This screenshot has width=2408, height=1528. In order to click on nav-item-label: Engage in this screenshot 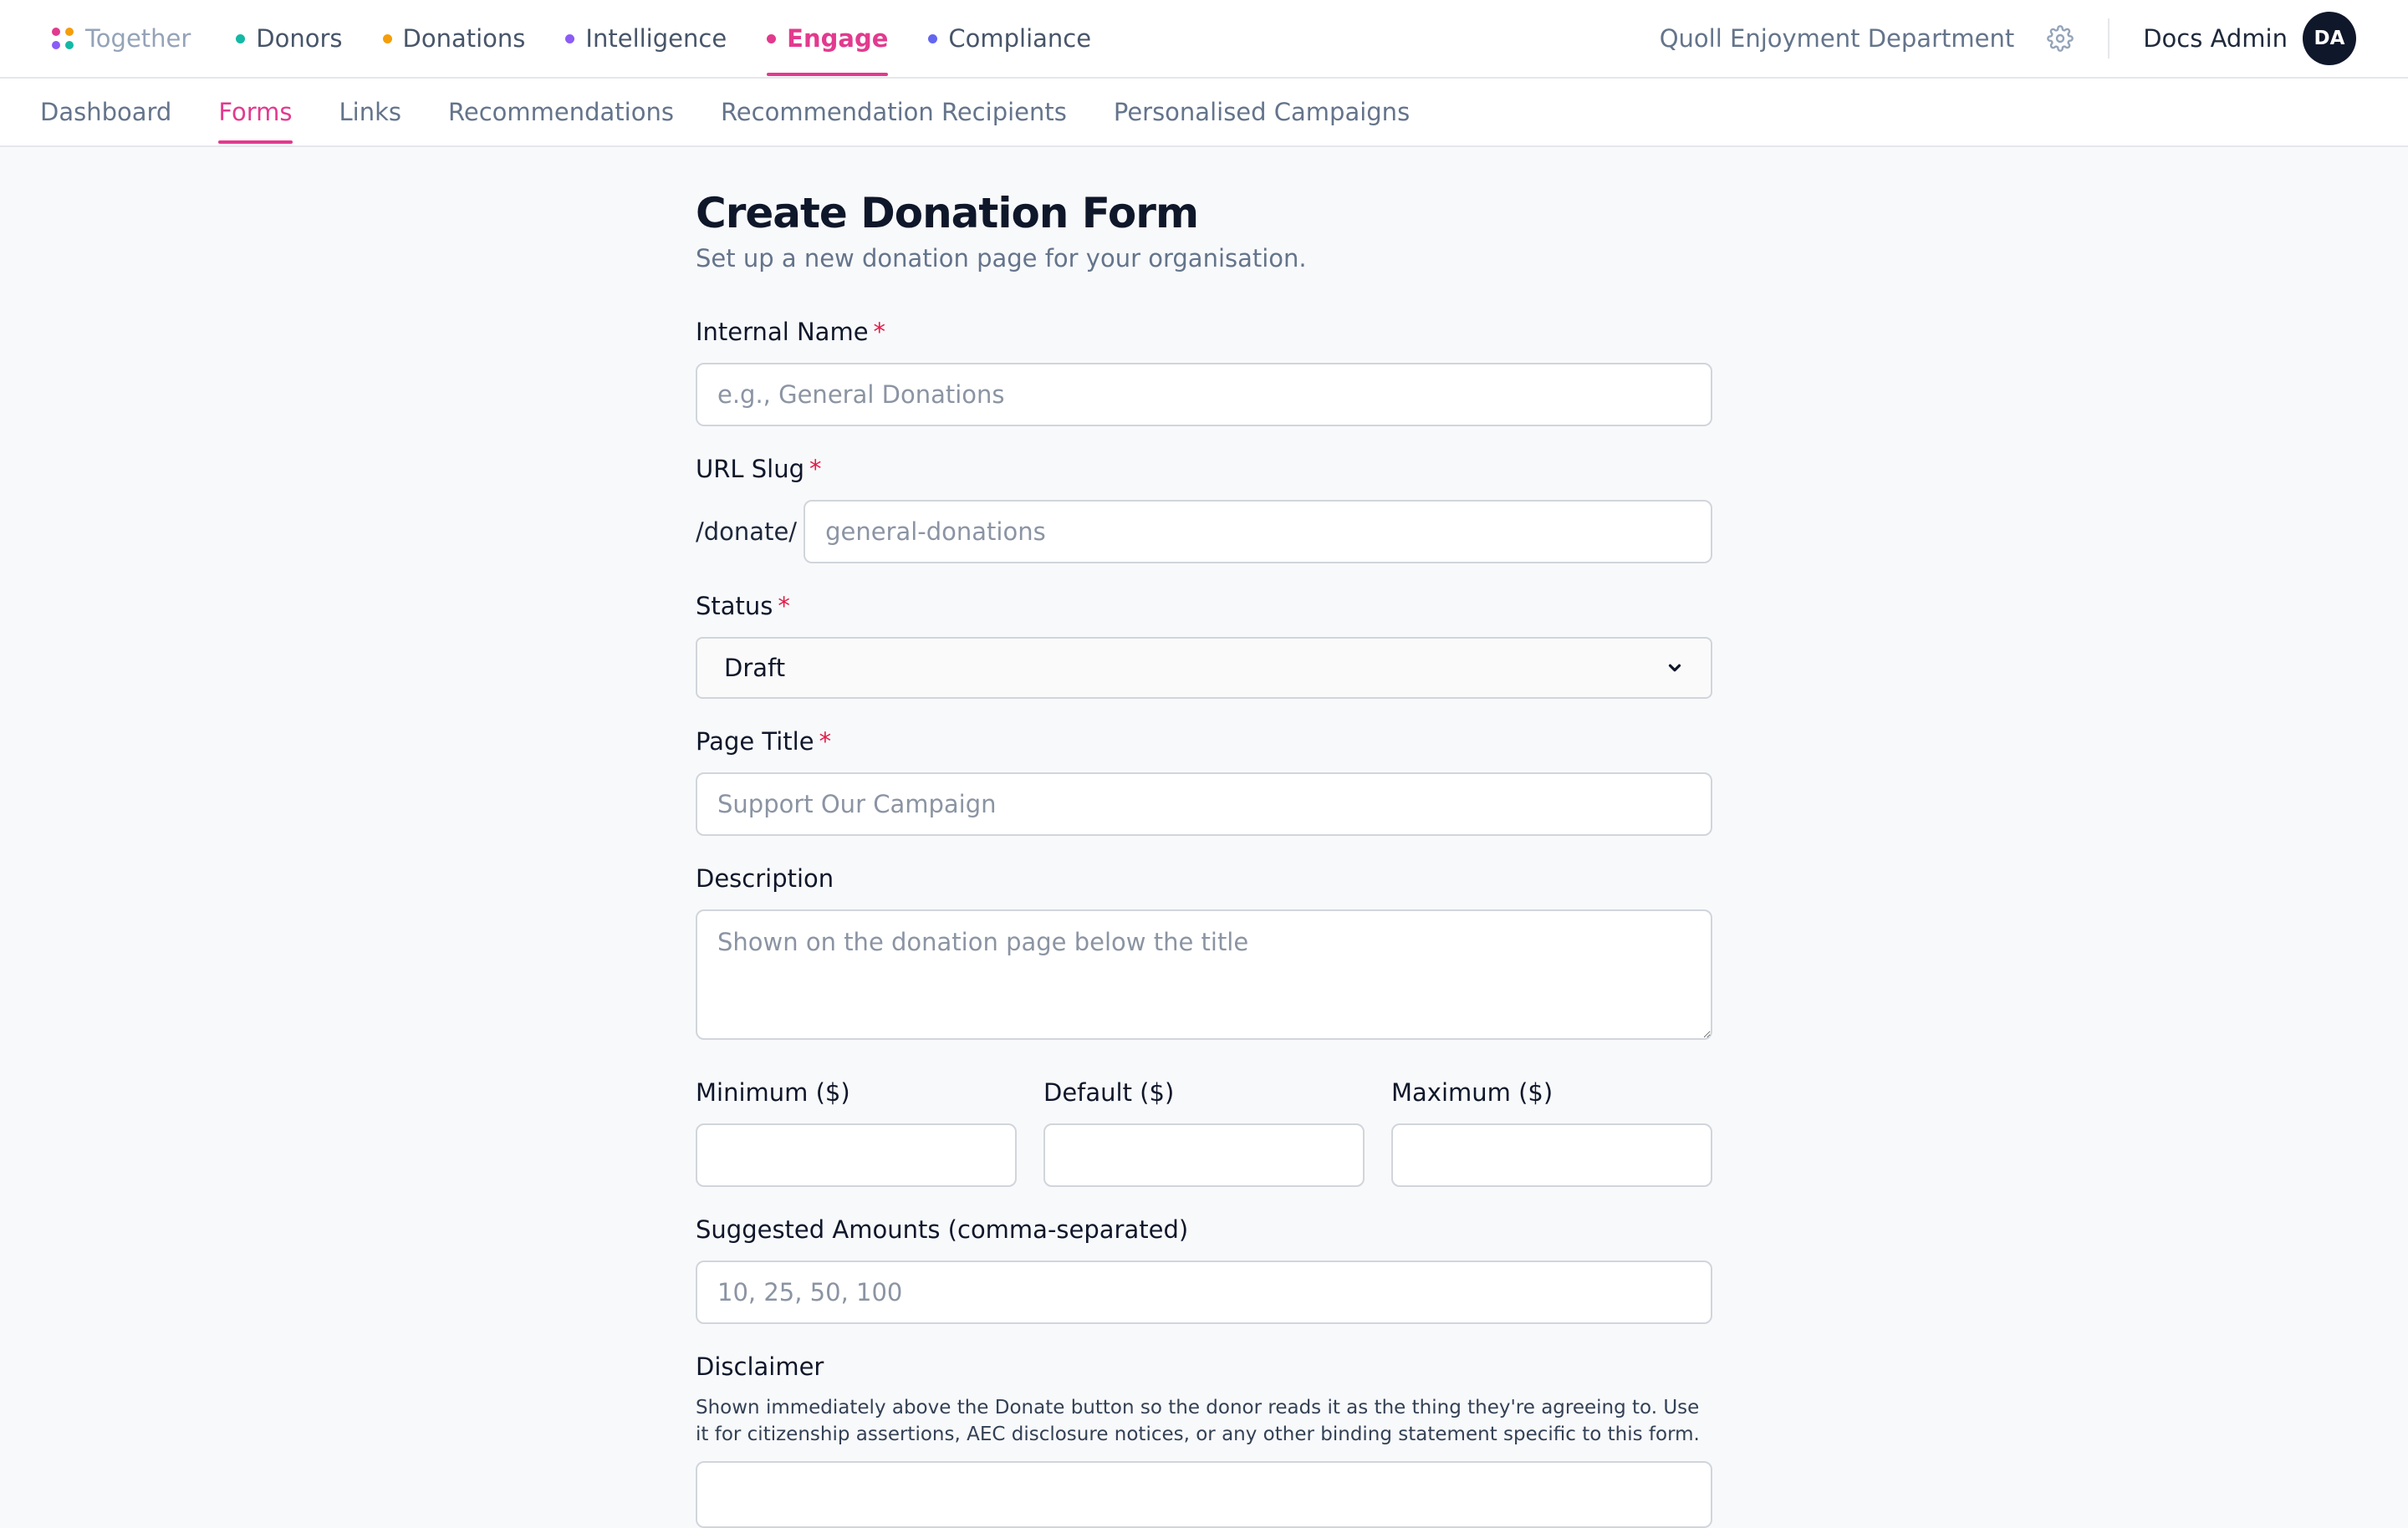, I will do `click(838, 38)`.